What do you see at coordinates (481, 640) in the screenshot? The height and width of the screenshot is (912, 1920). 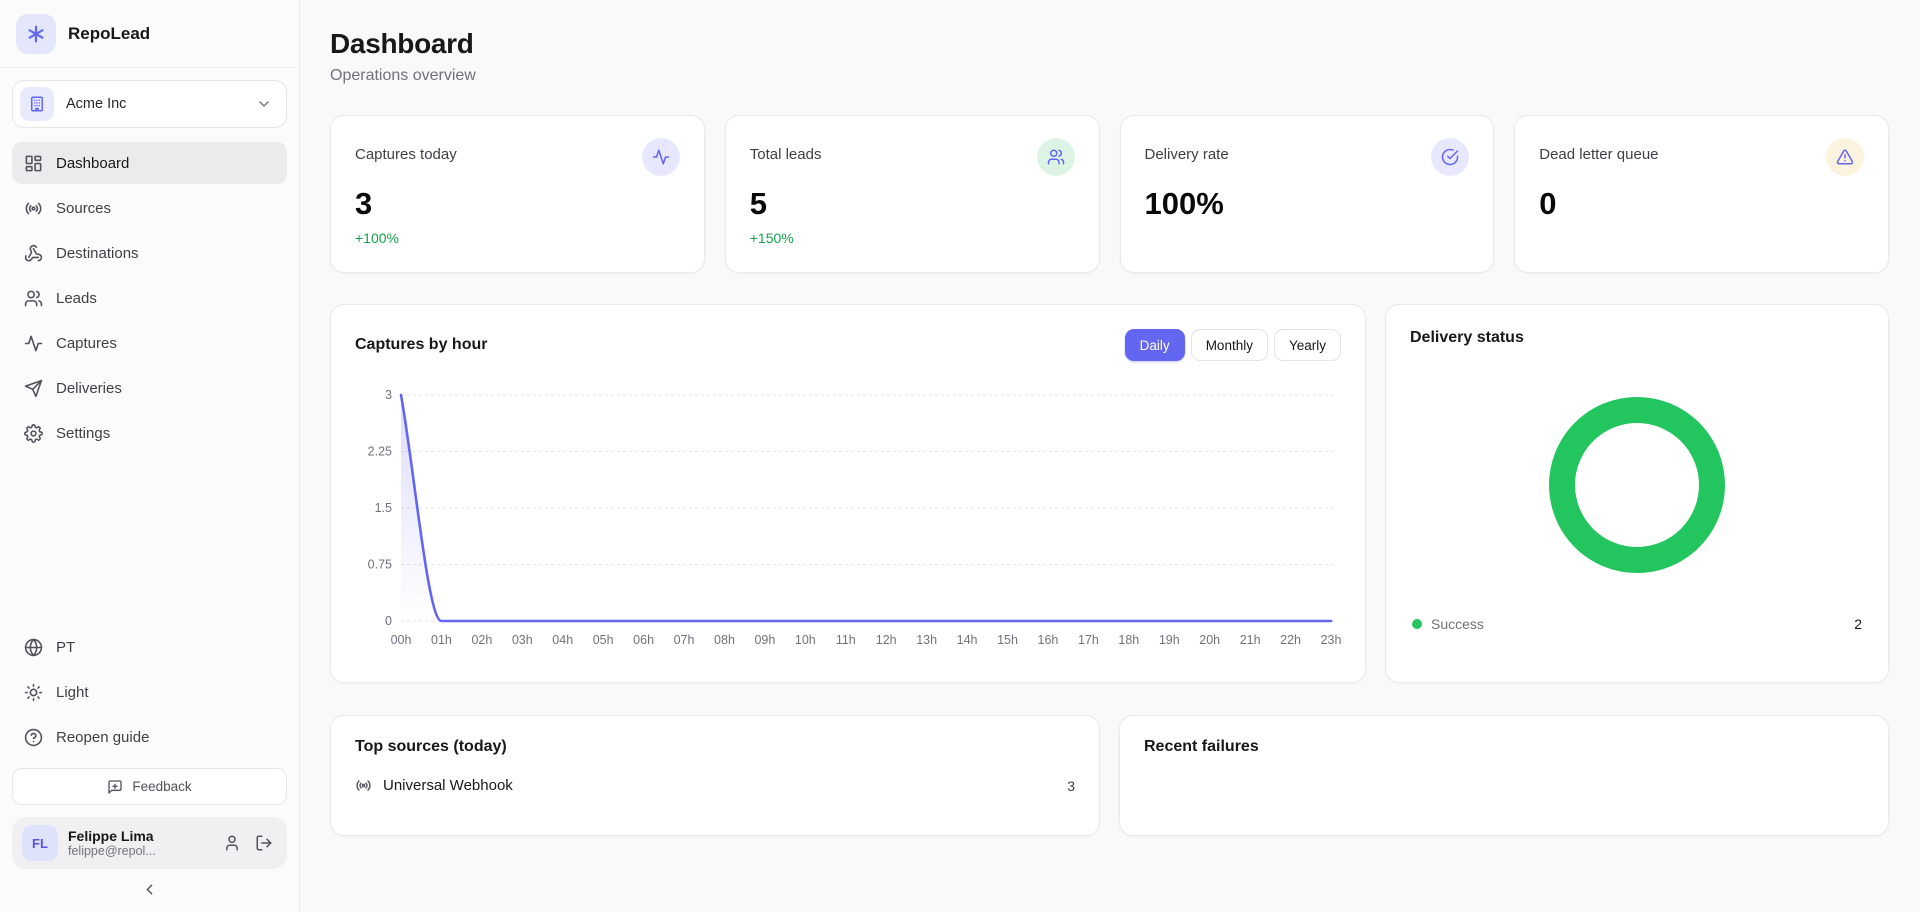 I see `svg-text: 02h` at bounding box center [481, 640].